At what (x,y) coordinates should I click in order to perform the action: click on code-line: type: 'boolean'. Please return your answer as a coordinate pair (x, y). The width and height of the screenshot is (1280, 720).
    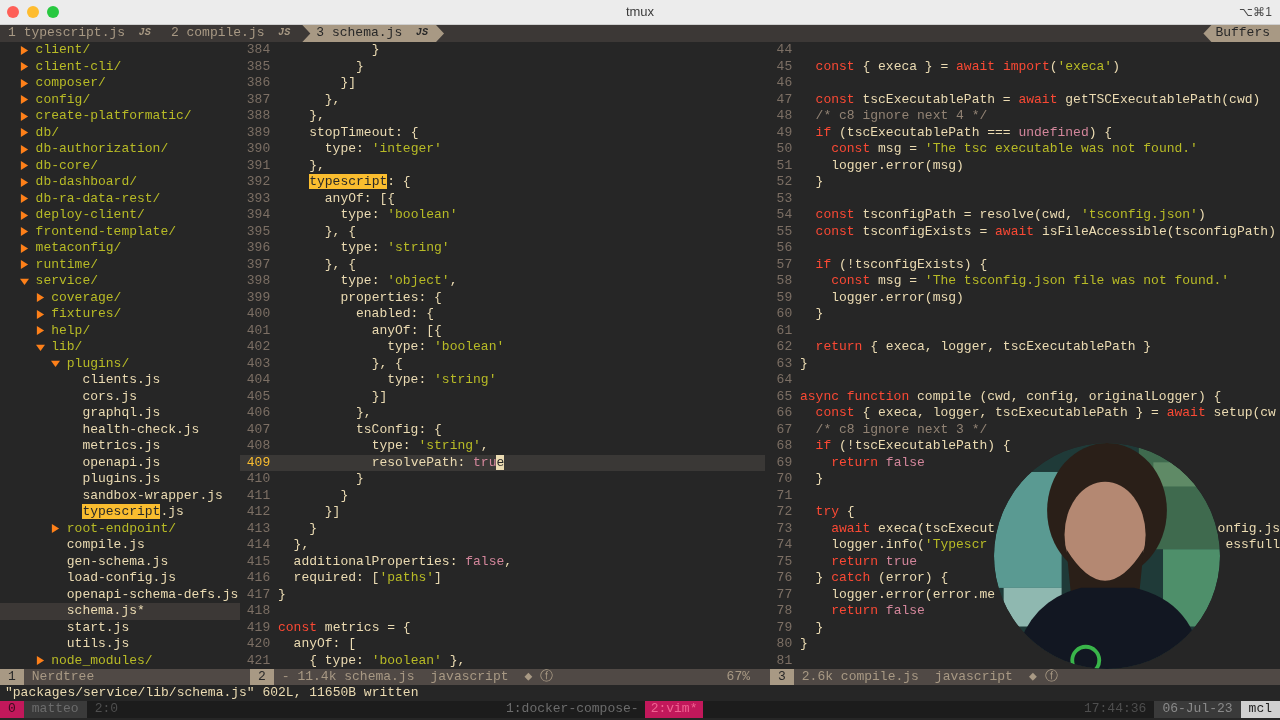
    Looking at the image, I should click on (445, 347).